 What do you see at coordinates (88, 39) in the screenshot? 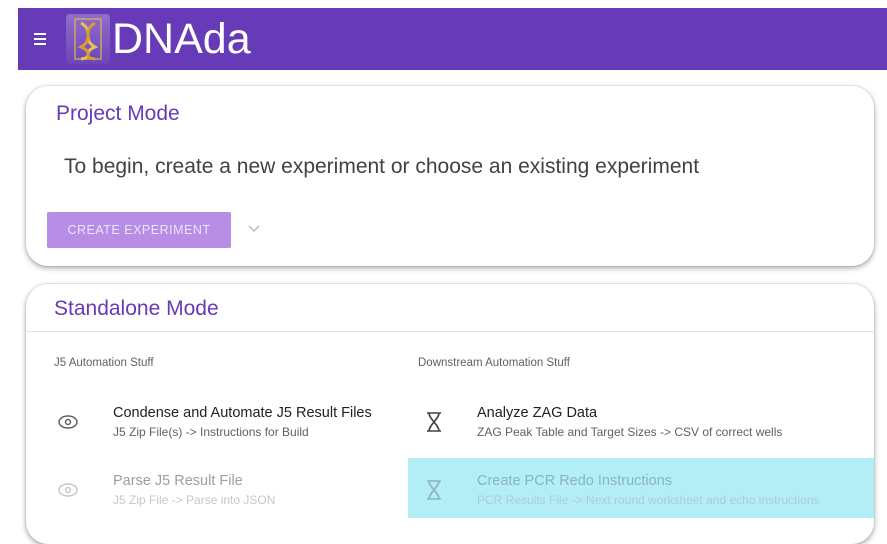
I see `dna-logo-icon` at bounding box center [88, 39].